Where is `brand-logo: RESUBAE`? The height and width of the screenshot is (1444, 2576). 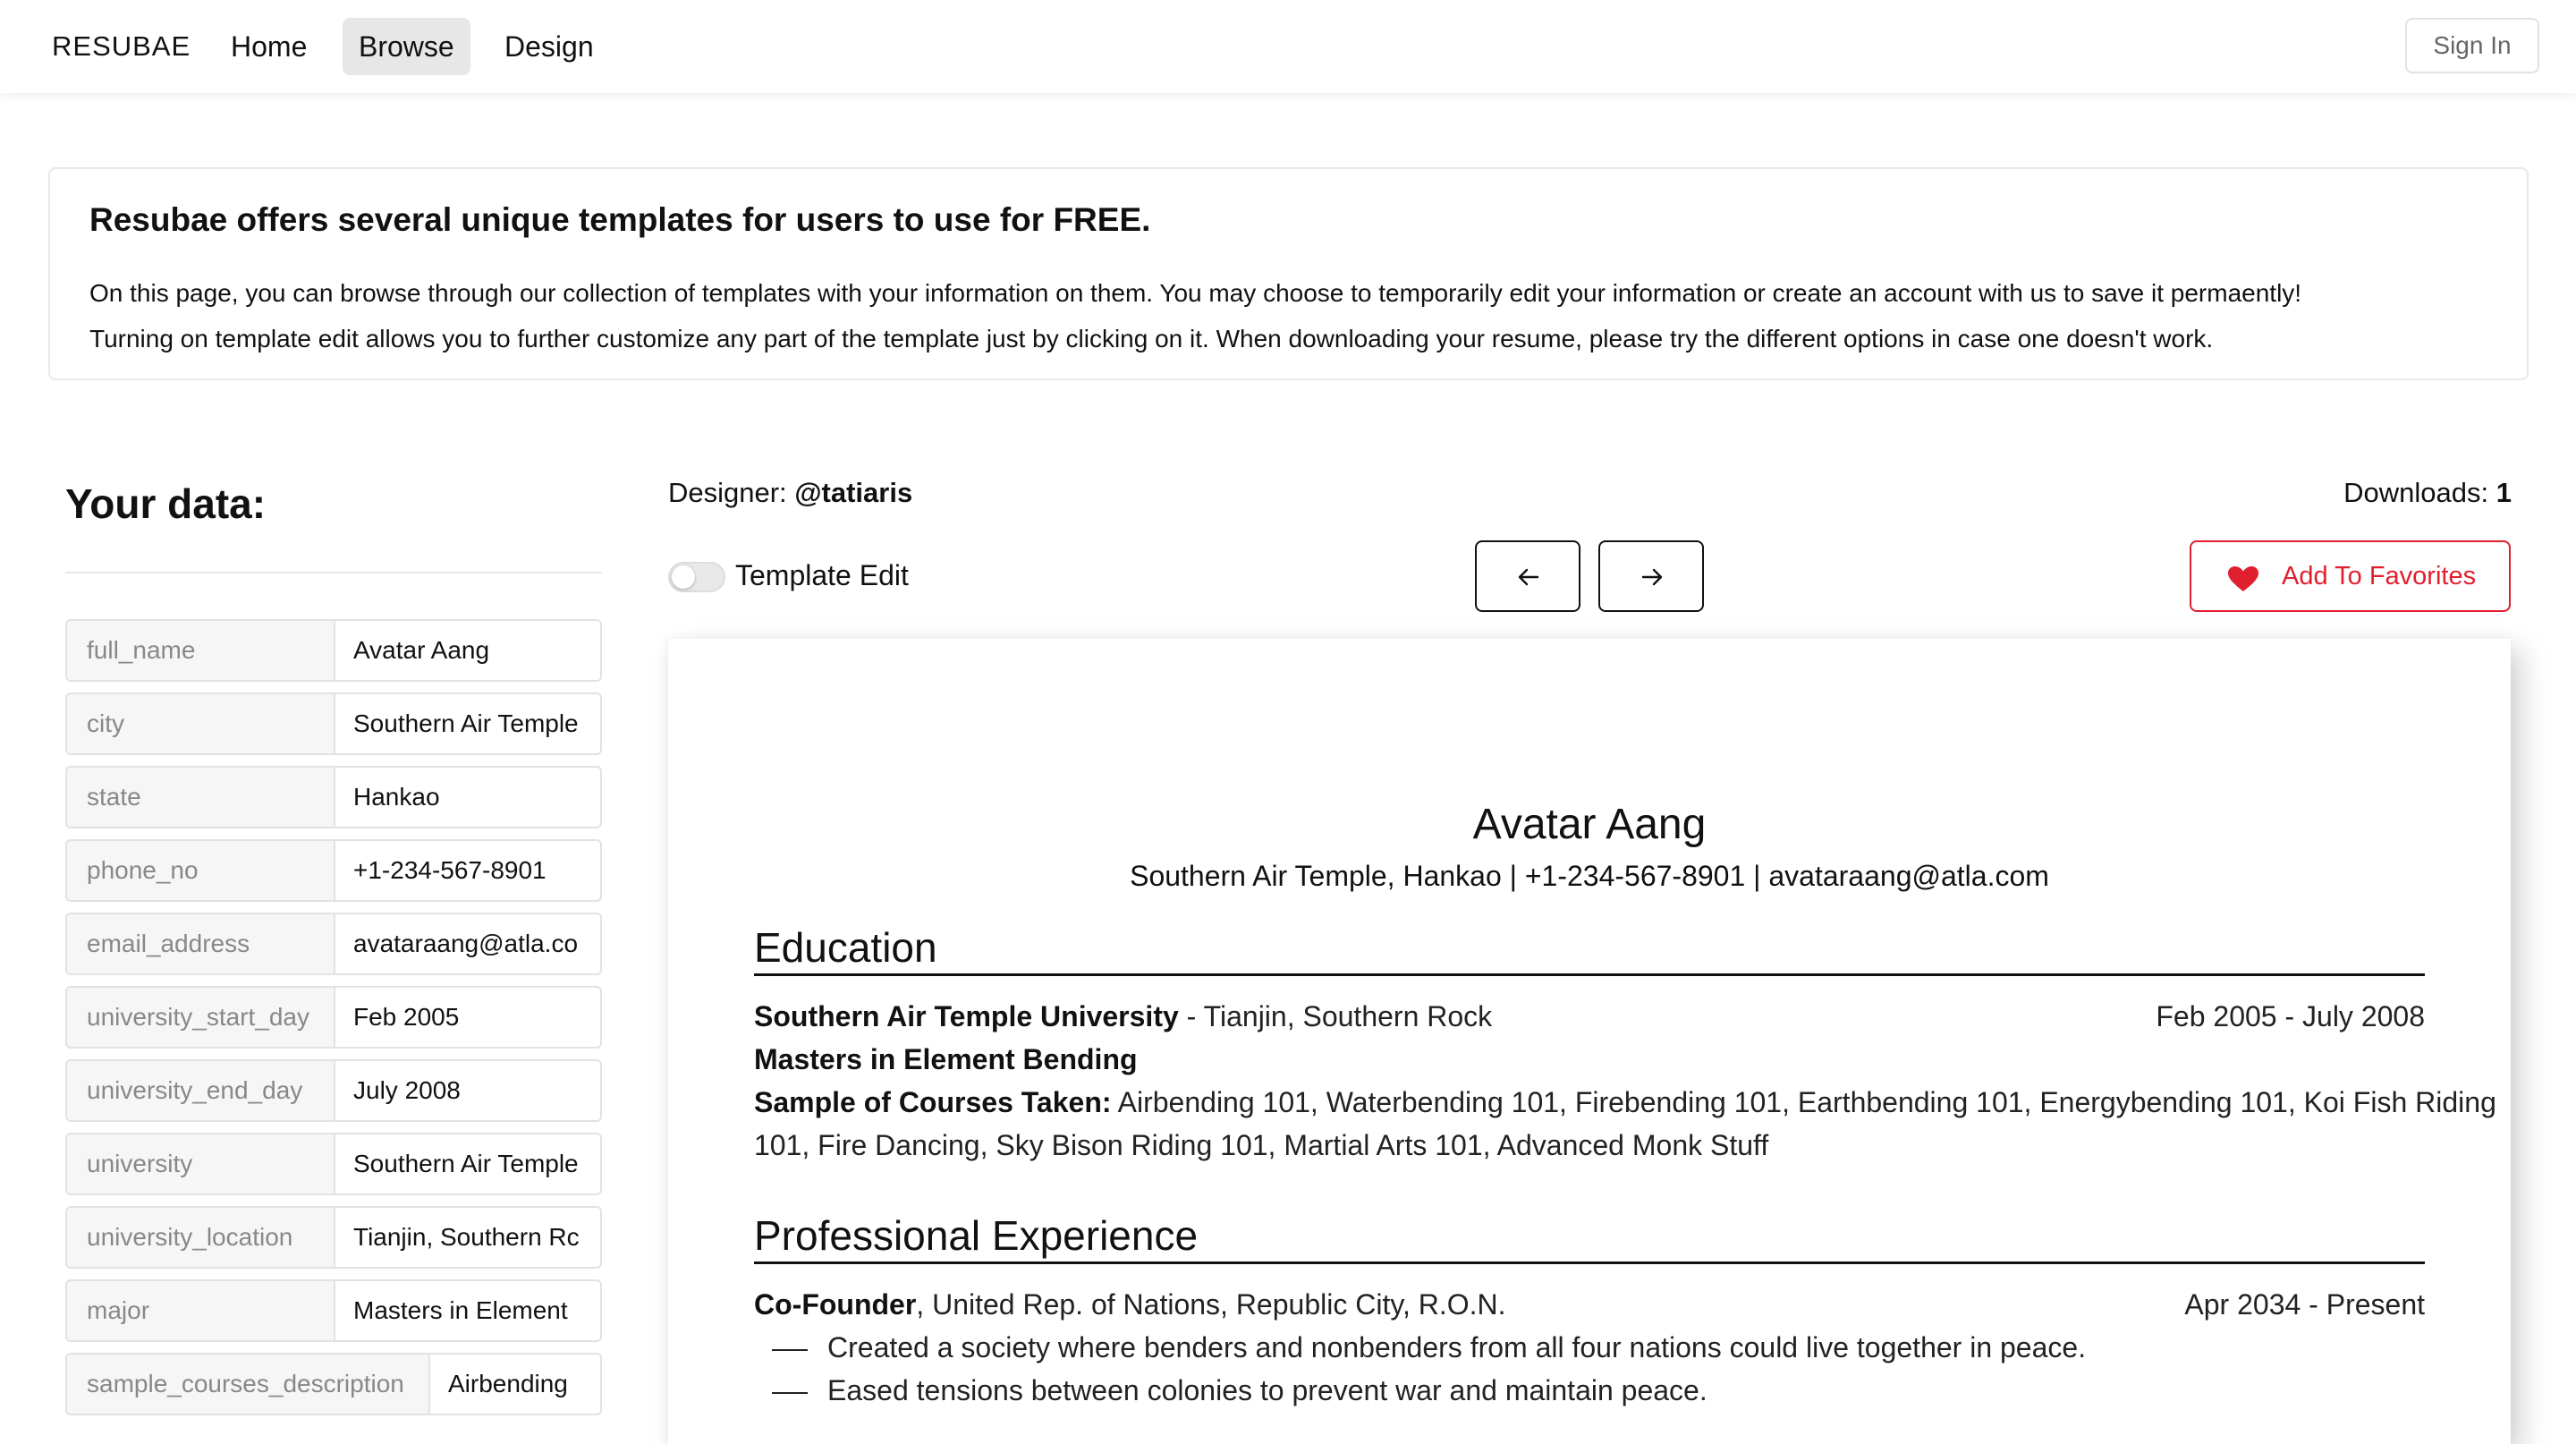
brand-logo: RESUBAE is located at coordinates (121, 46).